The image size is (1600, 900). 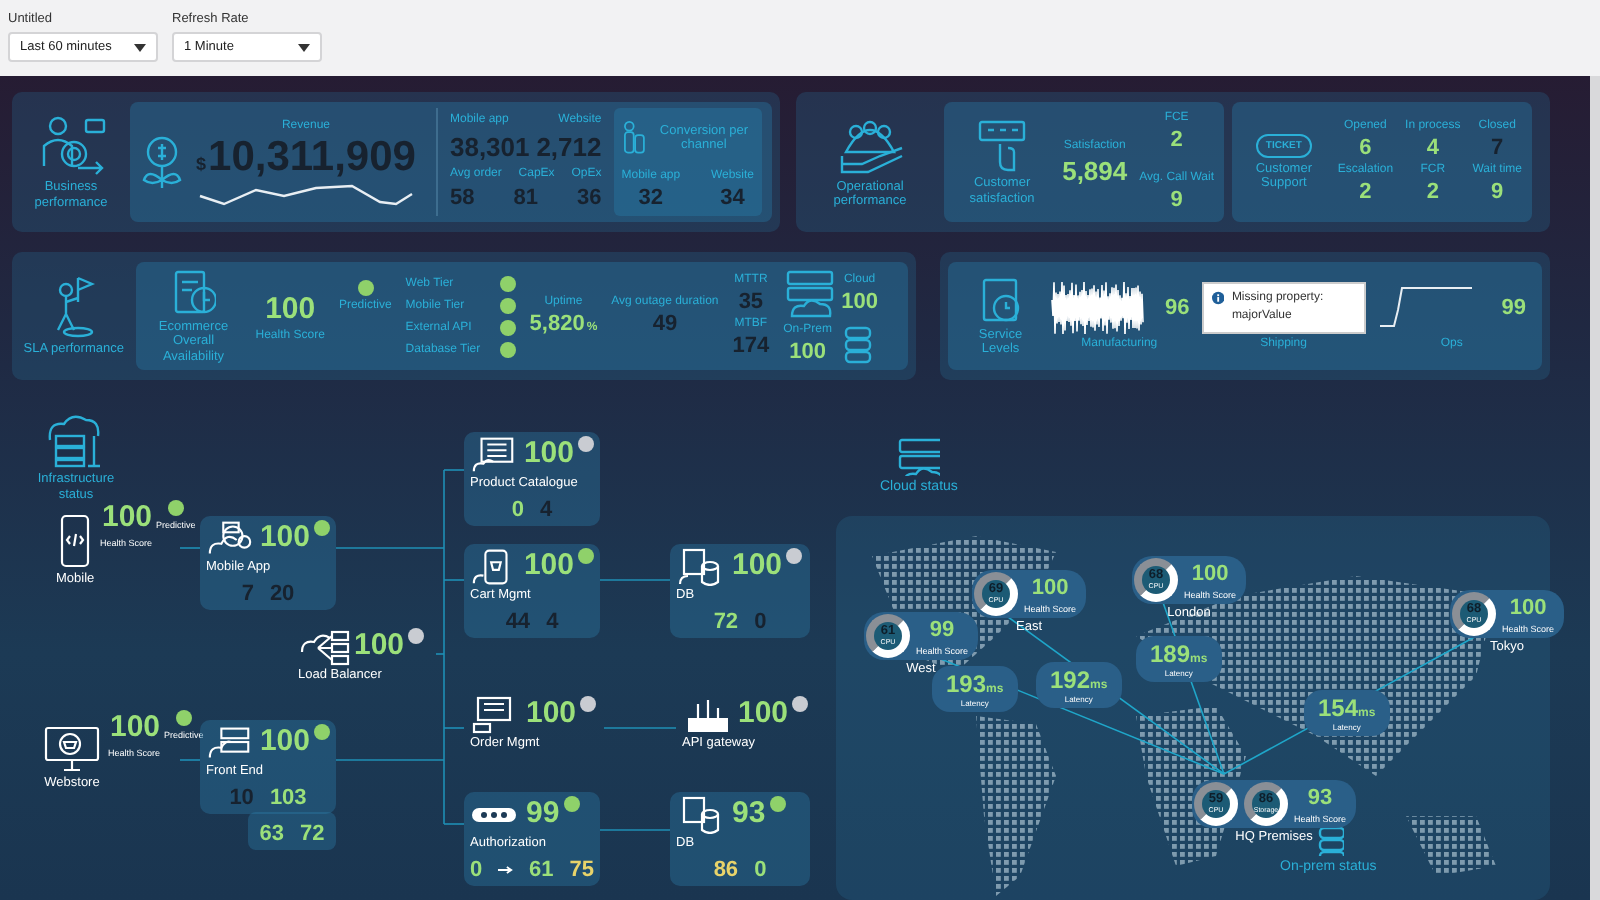 What do you see at coordinates (312, 157) in the screenshot?
I see `revenue-value: 10,311,909` at bounding box center [312, 157].